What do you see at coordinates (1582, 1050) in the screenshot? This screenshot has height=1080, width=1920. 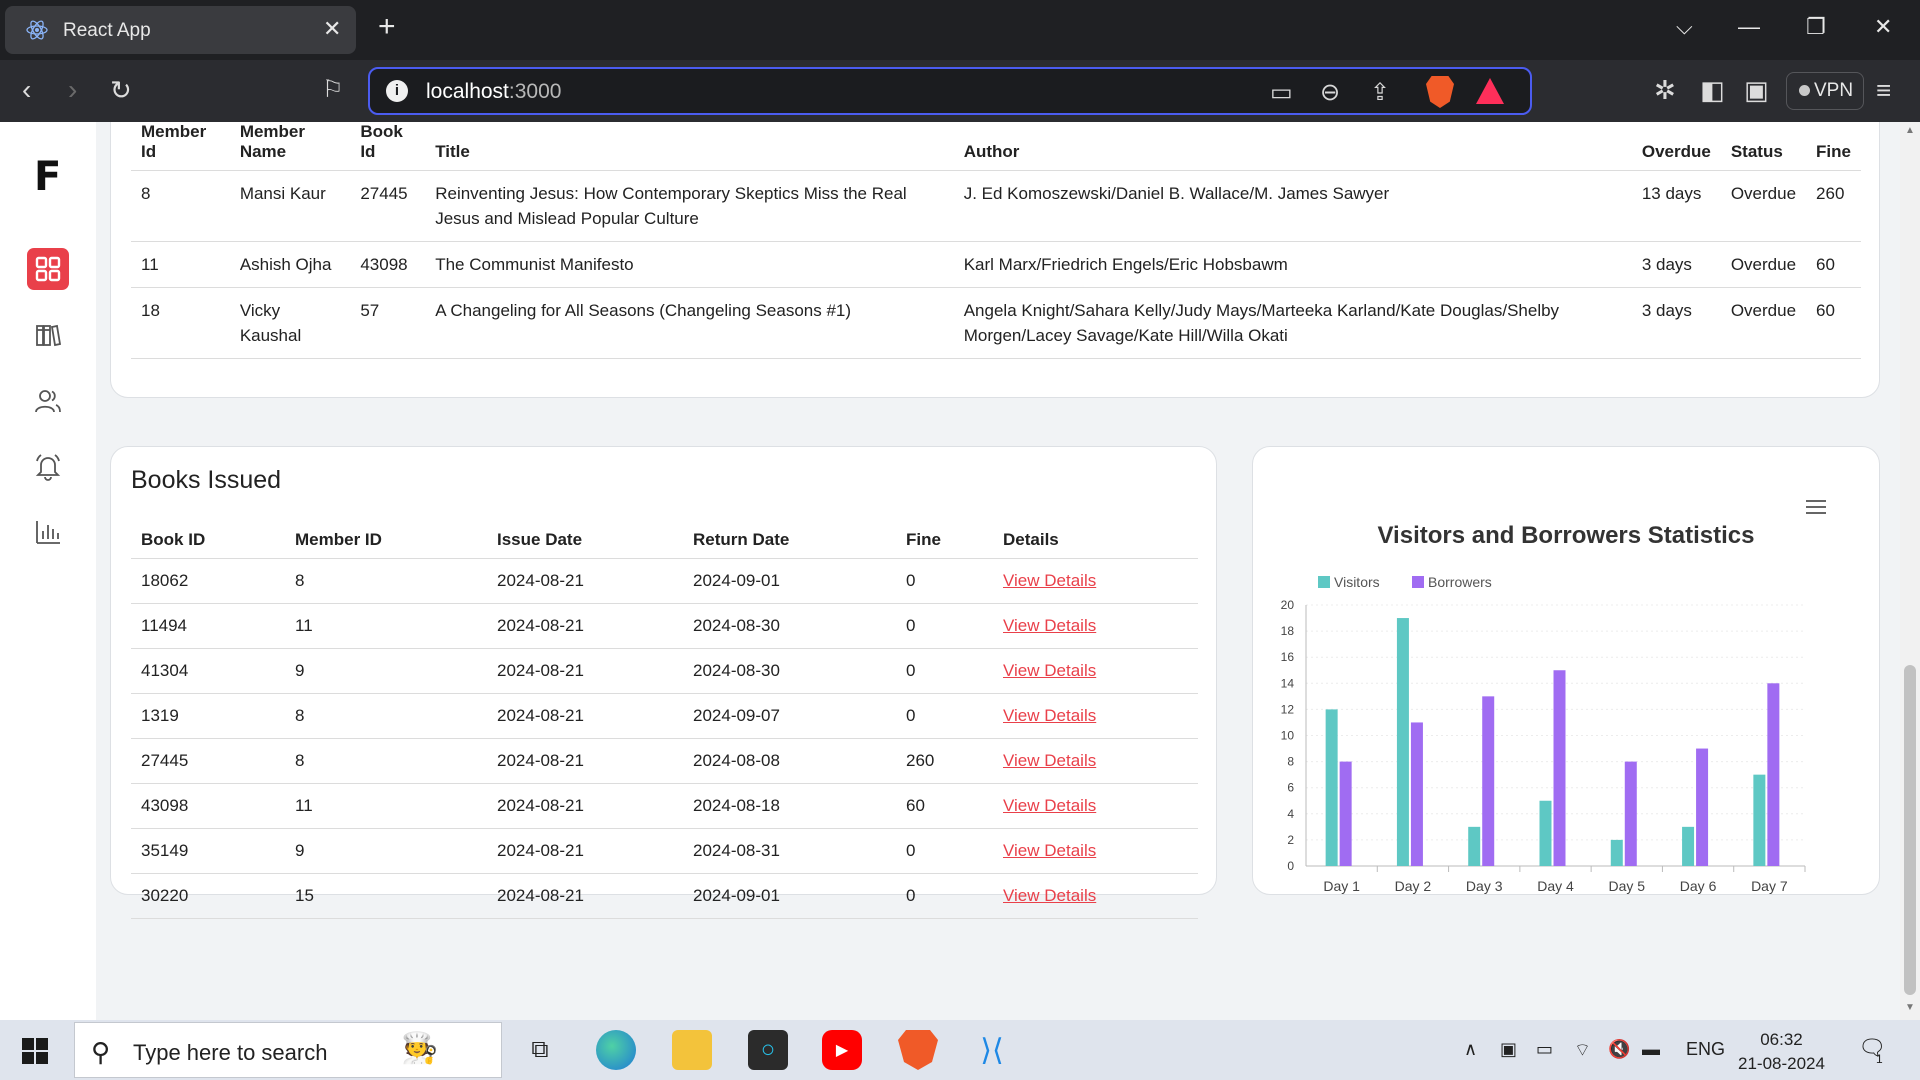 I see `wifi-icon: ⌔` at bounding box center [1582, 1050].